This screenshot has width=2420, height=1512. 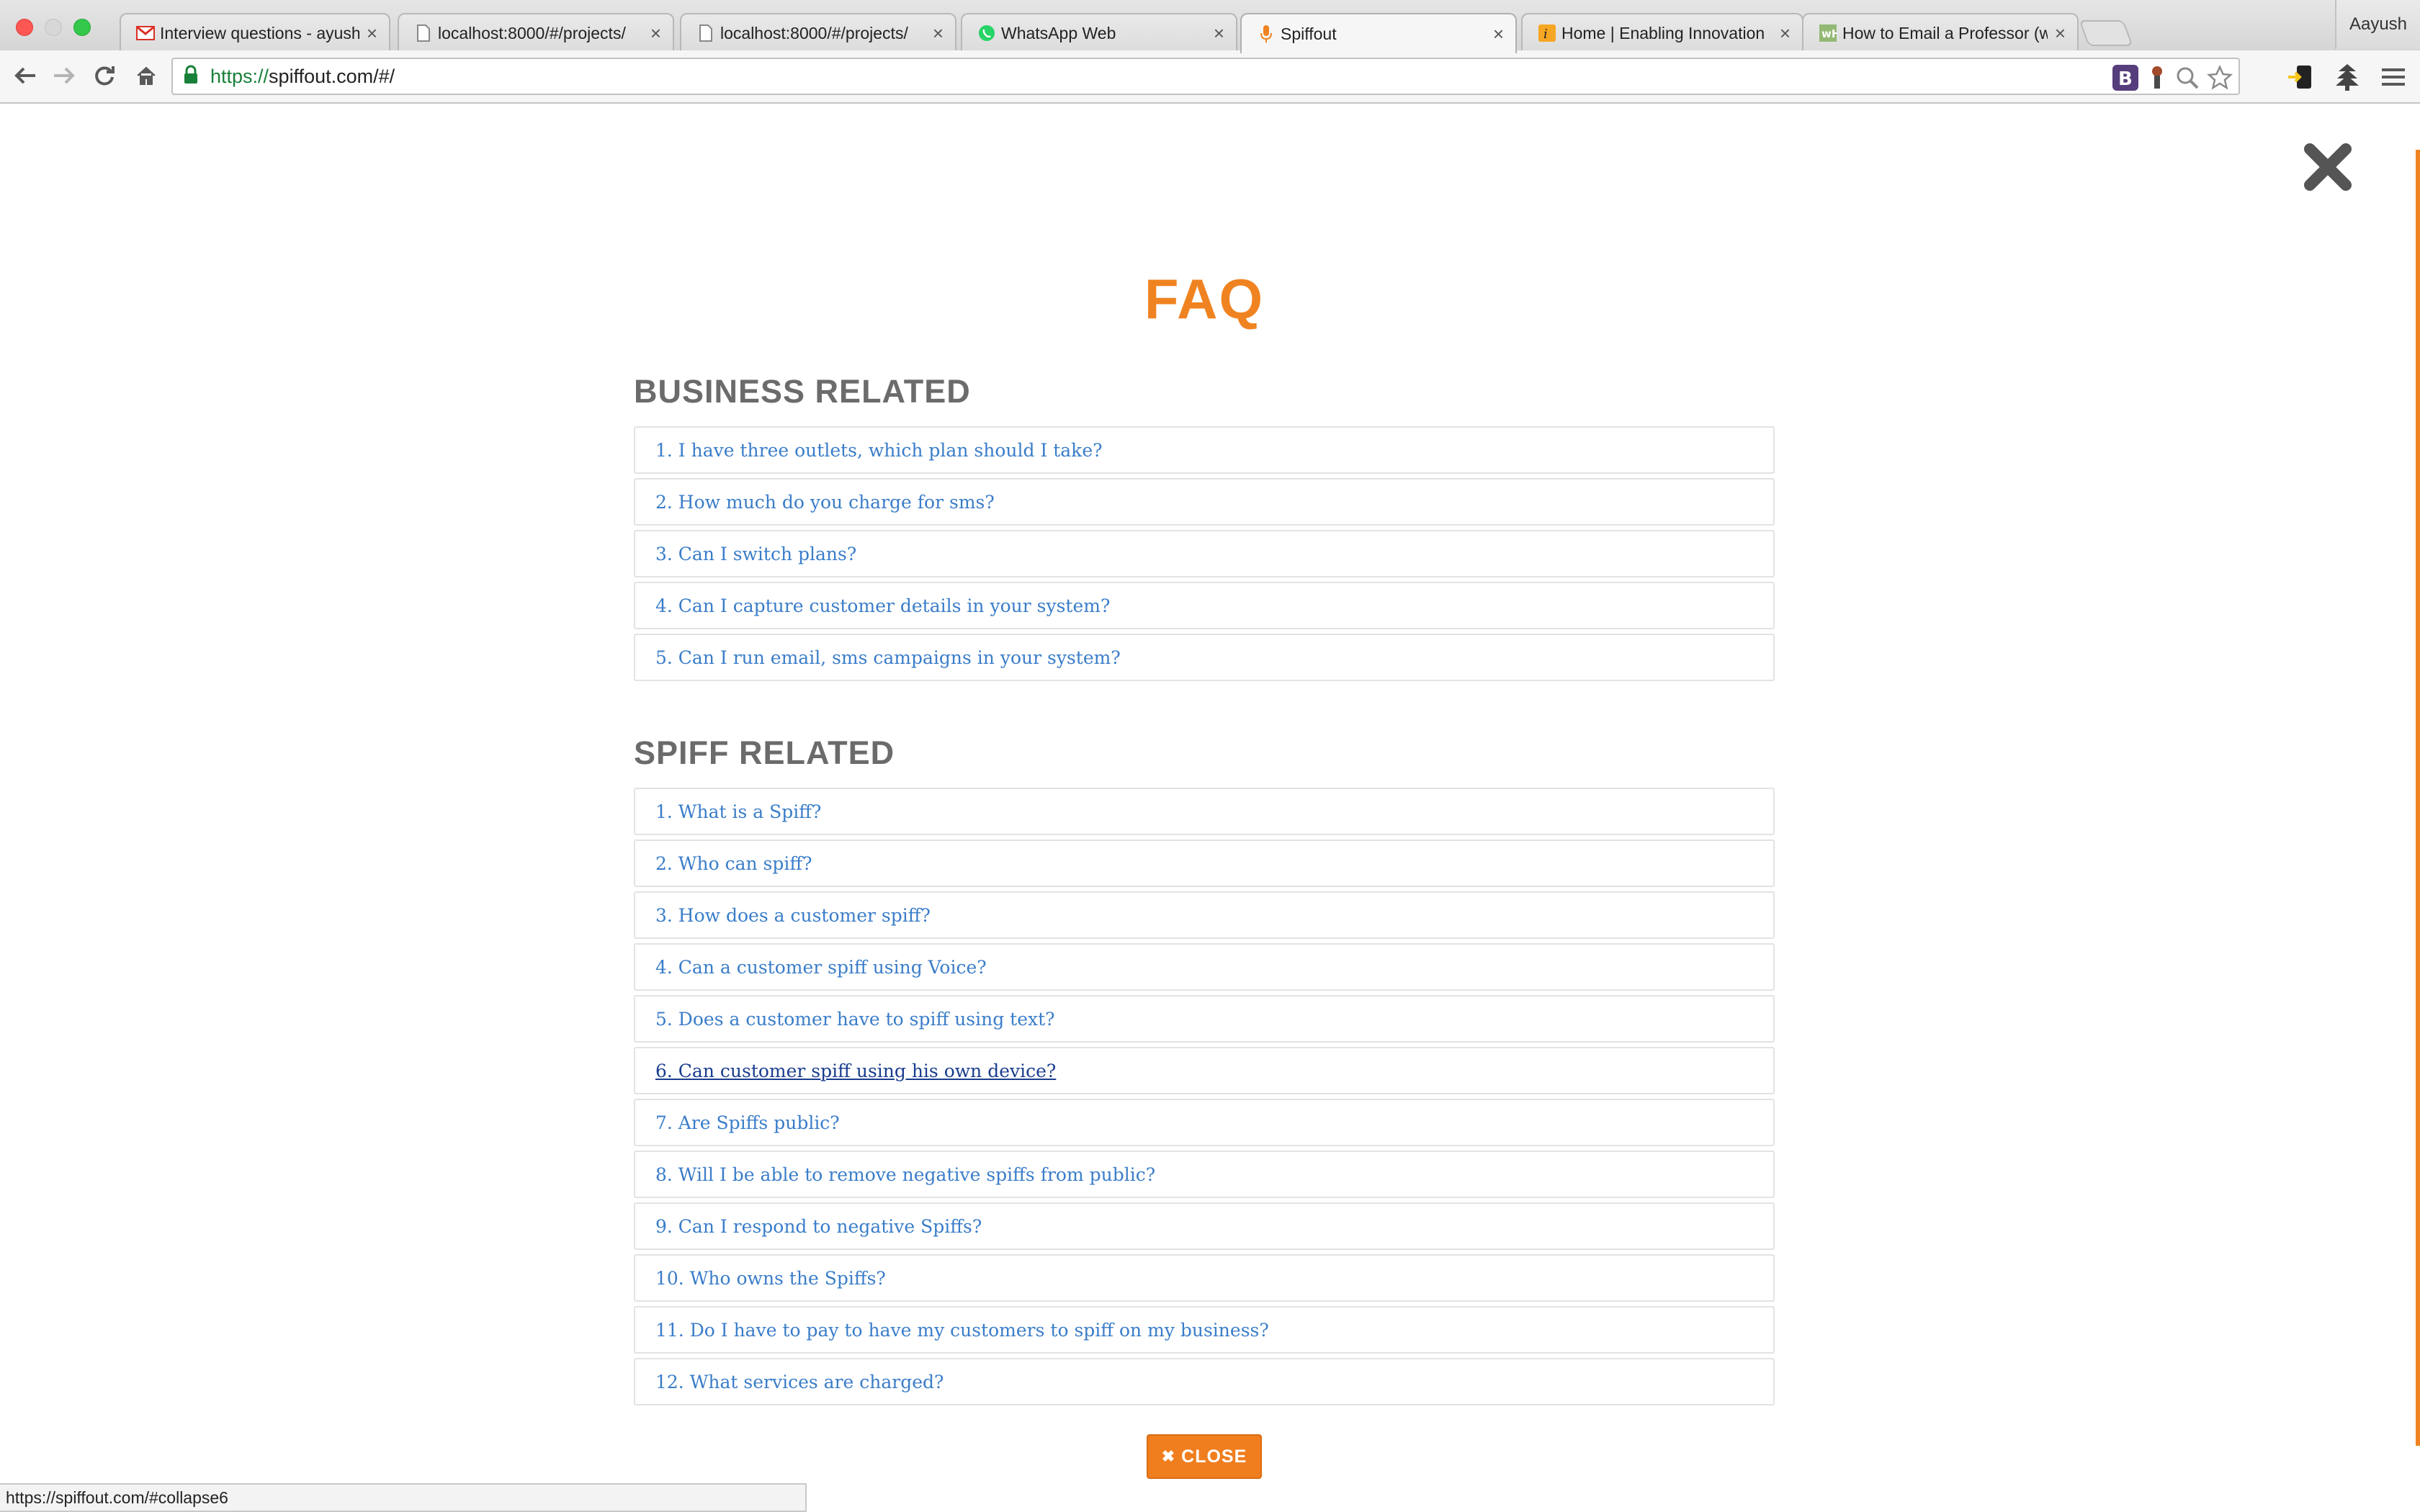 I want to click on faq-question-link: 10. Who owns the Spiffs?, so click(x=770, y=1278).